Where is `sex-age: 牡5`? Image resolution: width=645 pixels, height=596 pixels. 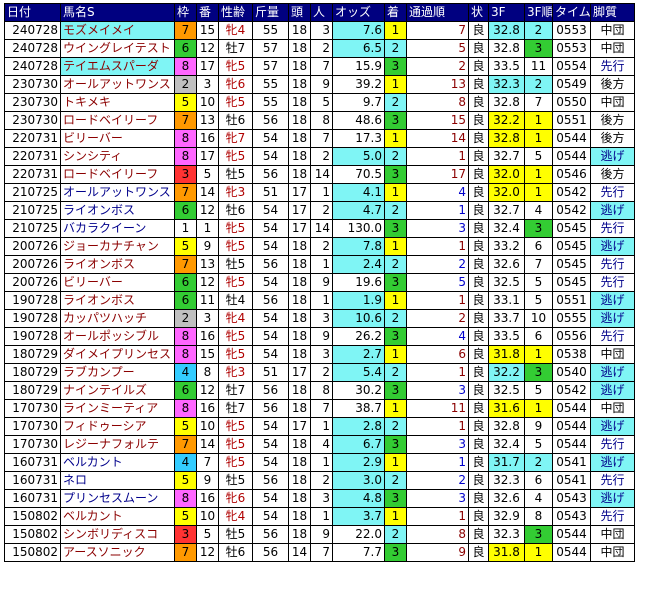
sex-age: 牡5 is located at coordinates (235, 174).